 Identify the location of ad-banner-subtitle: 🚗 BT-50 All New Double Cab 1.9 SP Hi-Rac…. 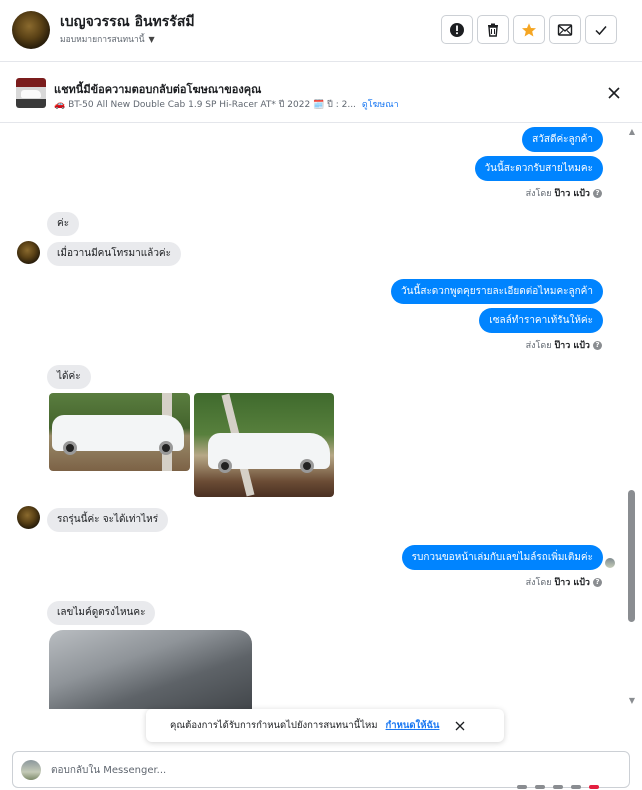
(226, 104).